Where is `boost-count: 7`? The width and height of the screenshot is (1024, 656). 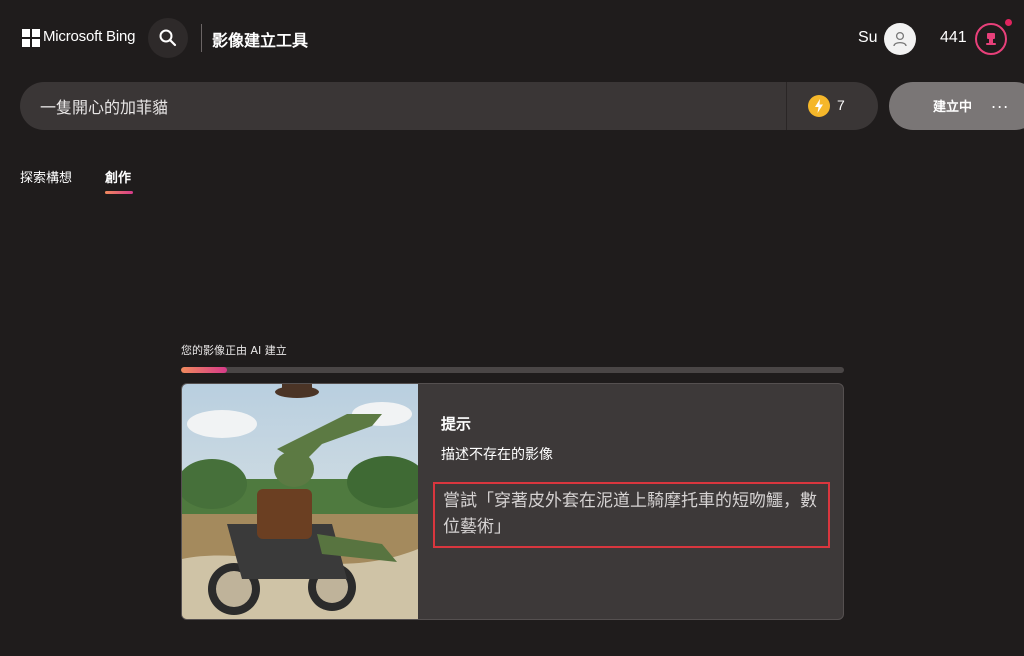 boost-count: 7 is located at coordinates (841, 105).